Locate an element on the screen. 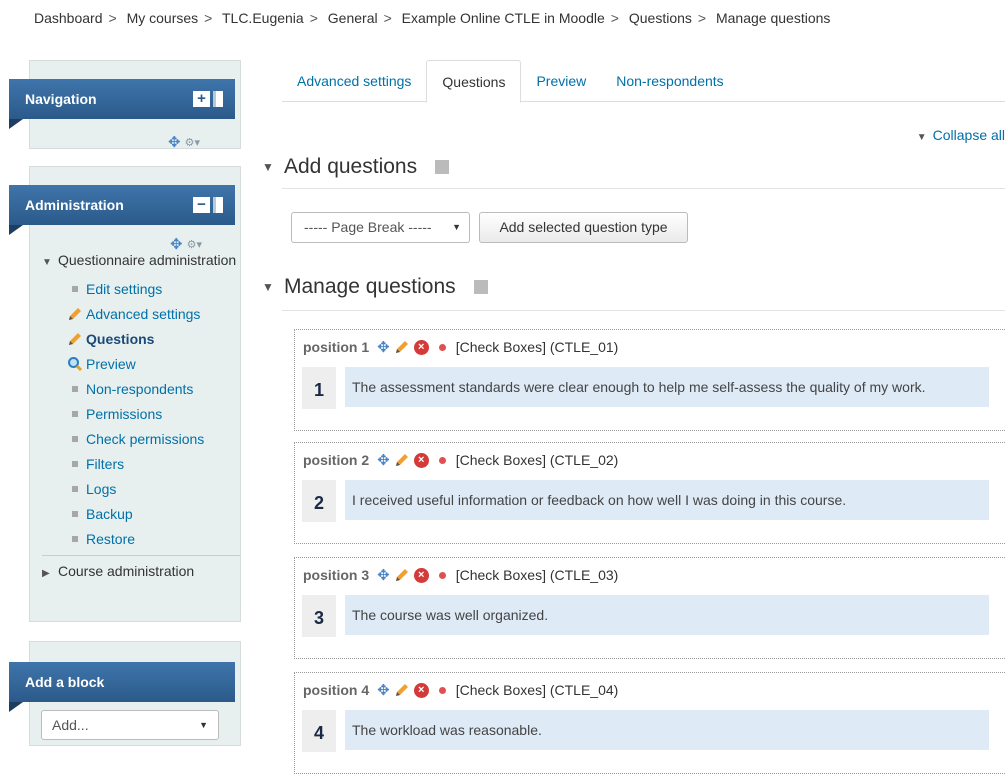 The width and height of the screenshot is (1005, 774). caret-down-icon: ▼ is located at coordinates (203, 725).